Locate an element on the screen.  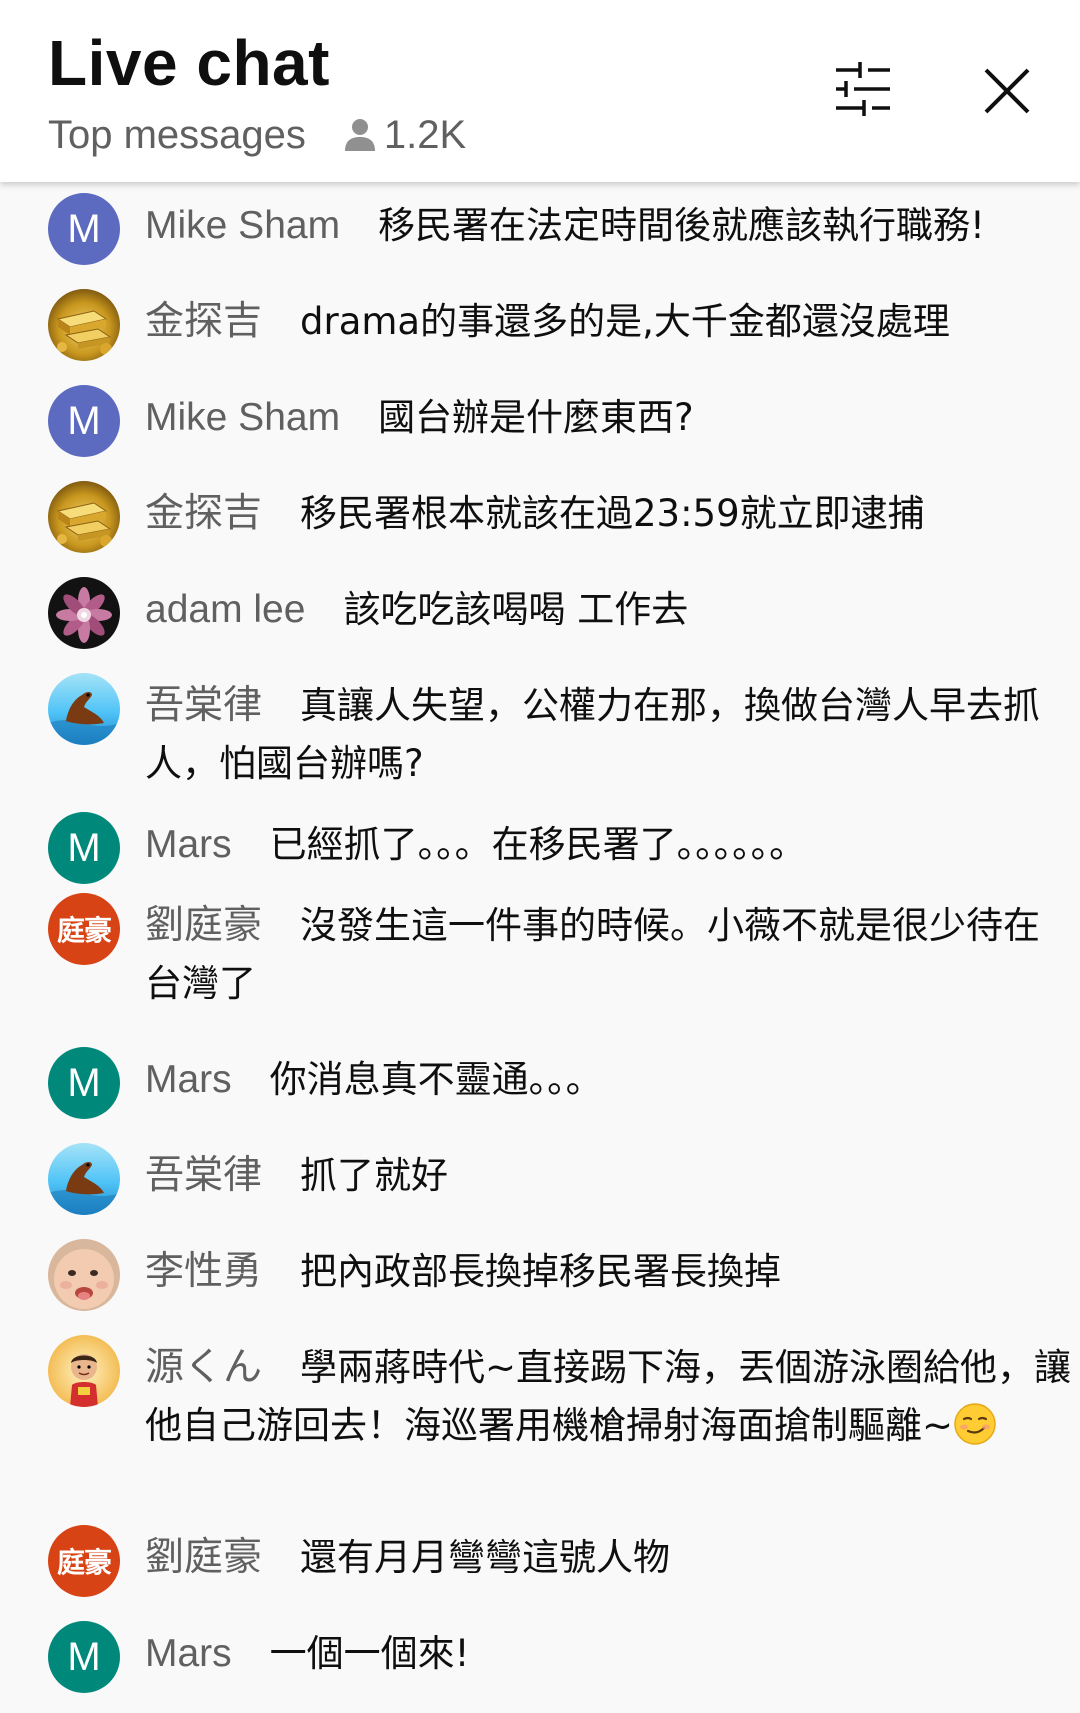
filter-button is located at coordinates (861, 89).